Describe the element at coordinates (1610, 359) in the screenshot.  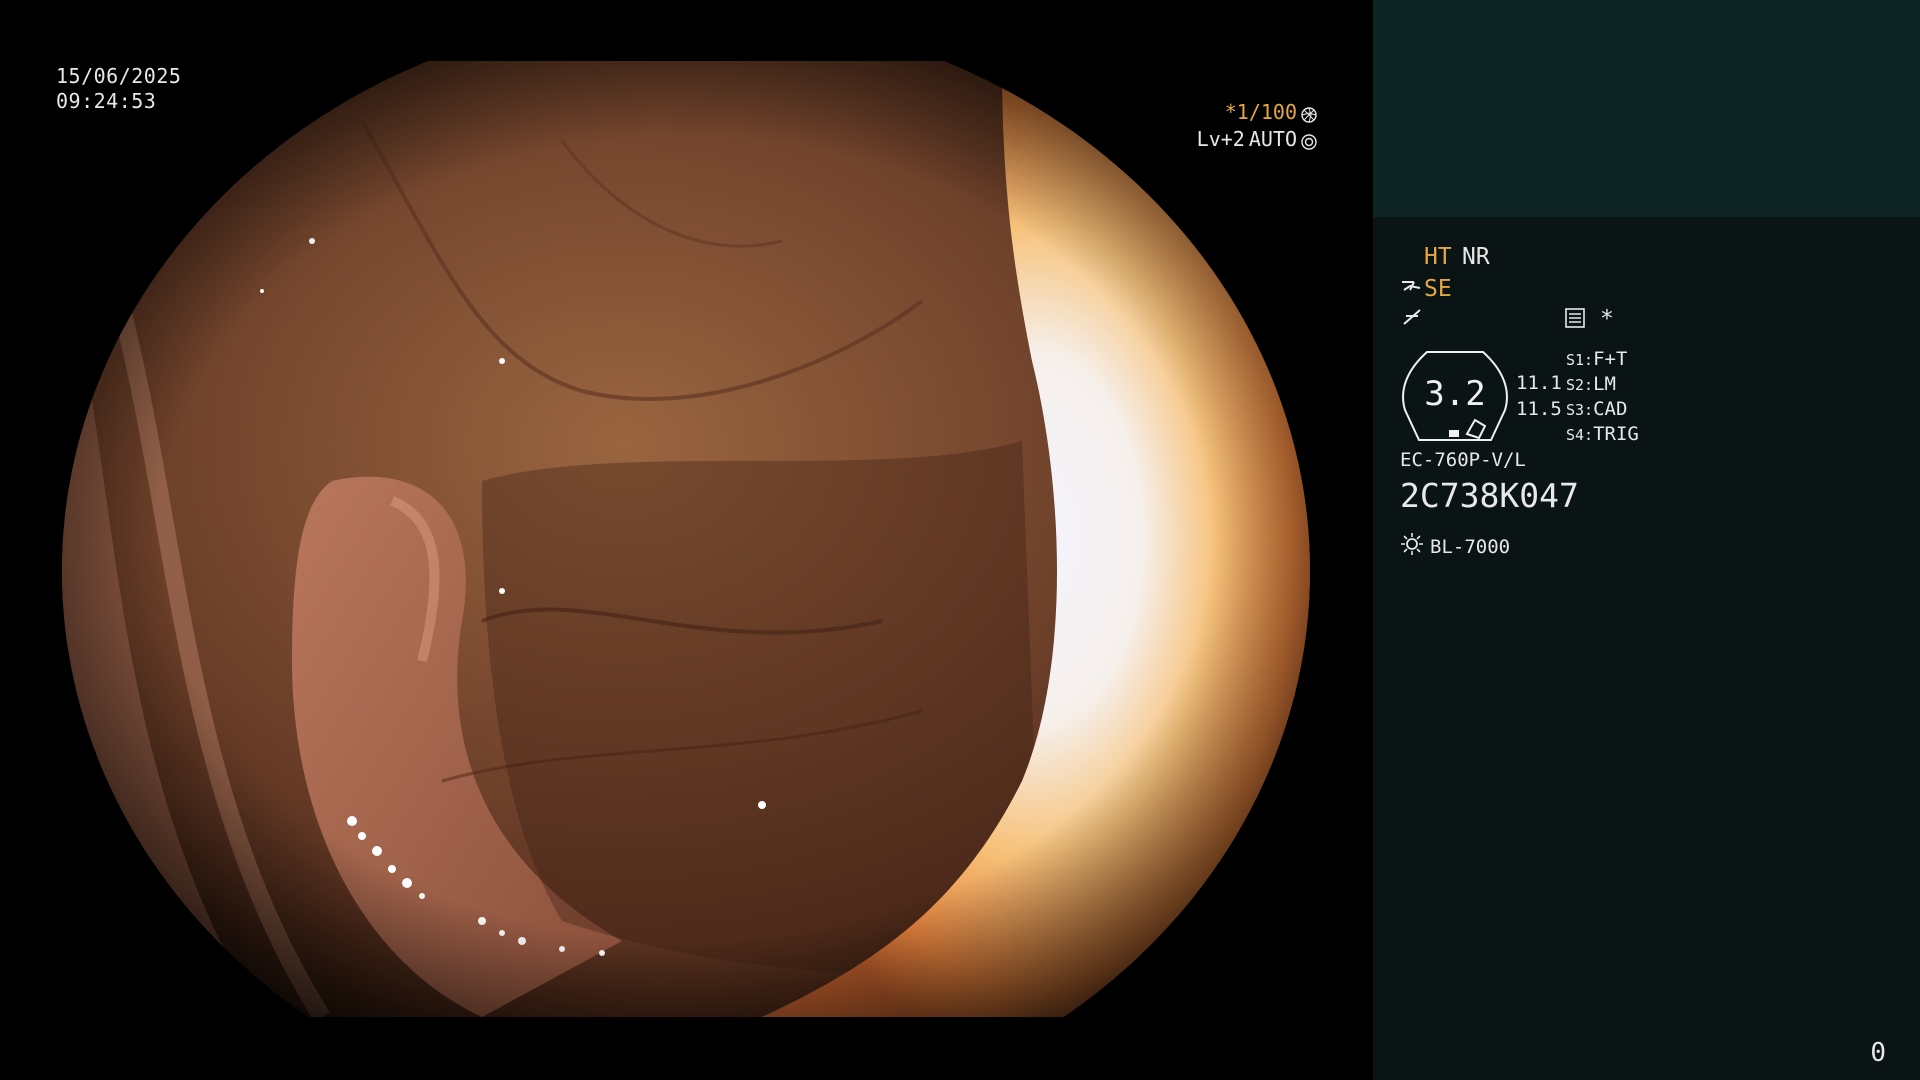
I see `switch-value: F+T` at that location.